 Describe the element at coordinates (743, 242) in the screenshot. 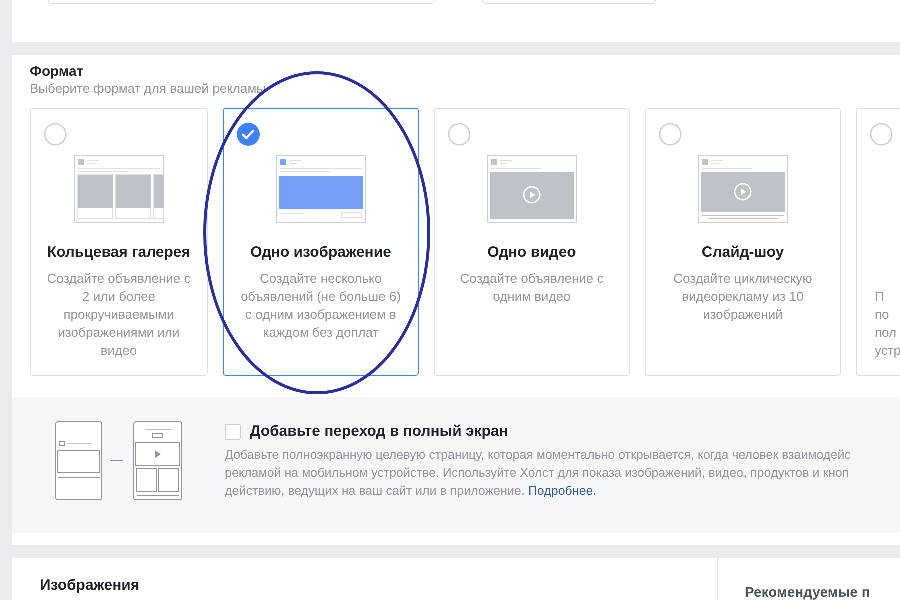

I see `format-card: Слайд-шоу Создайте циклическую видеорекламу из 10 изображений` at that location.